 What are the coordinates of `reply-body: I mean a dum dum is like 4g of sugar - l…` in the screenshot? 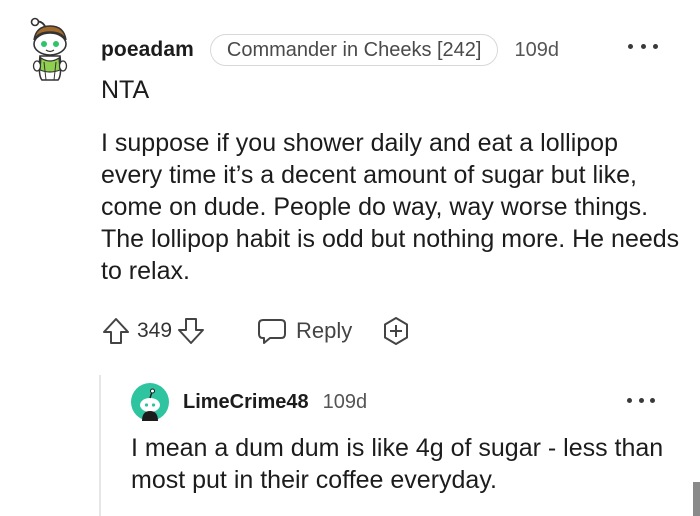 It's located at (397, 464).